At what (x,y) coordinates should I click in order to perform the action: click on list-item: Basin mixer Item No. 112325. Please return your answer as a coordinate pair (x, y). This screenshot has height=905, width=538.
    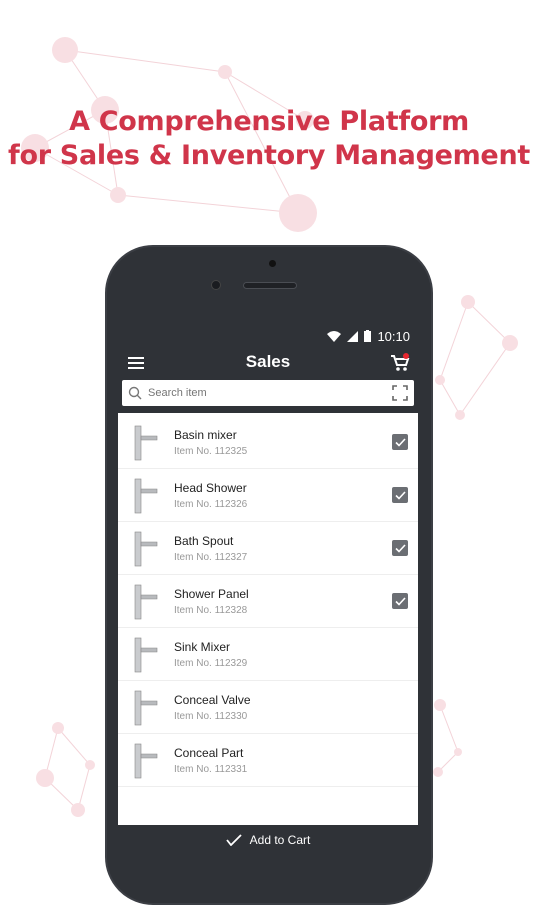
    Looking at the image, I should click on (268, 442).